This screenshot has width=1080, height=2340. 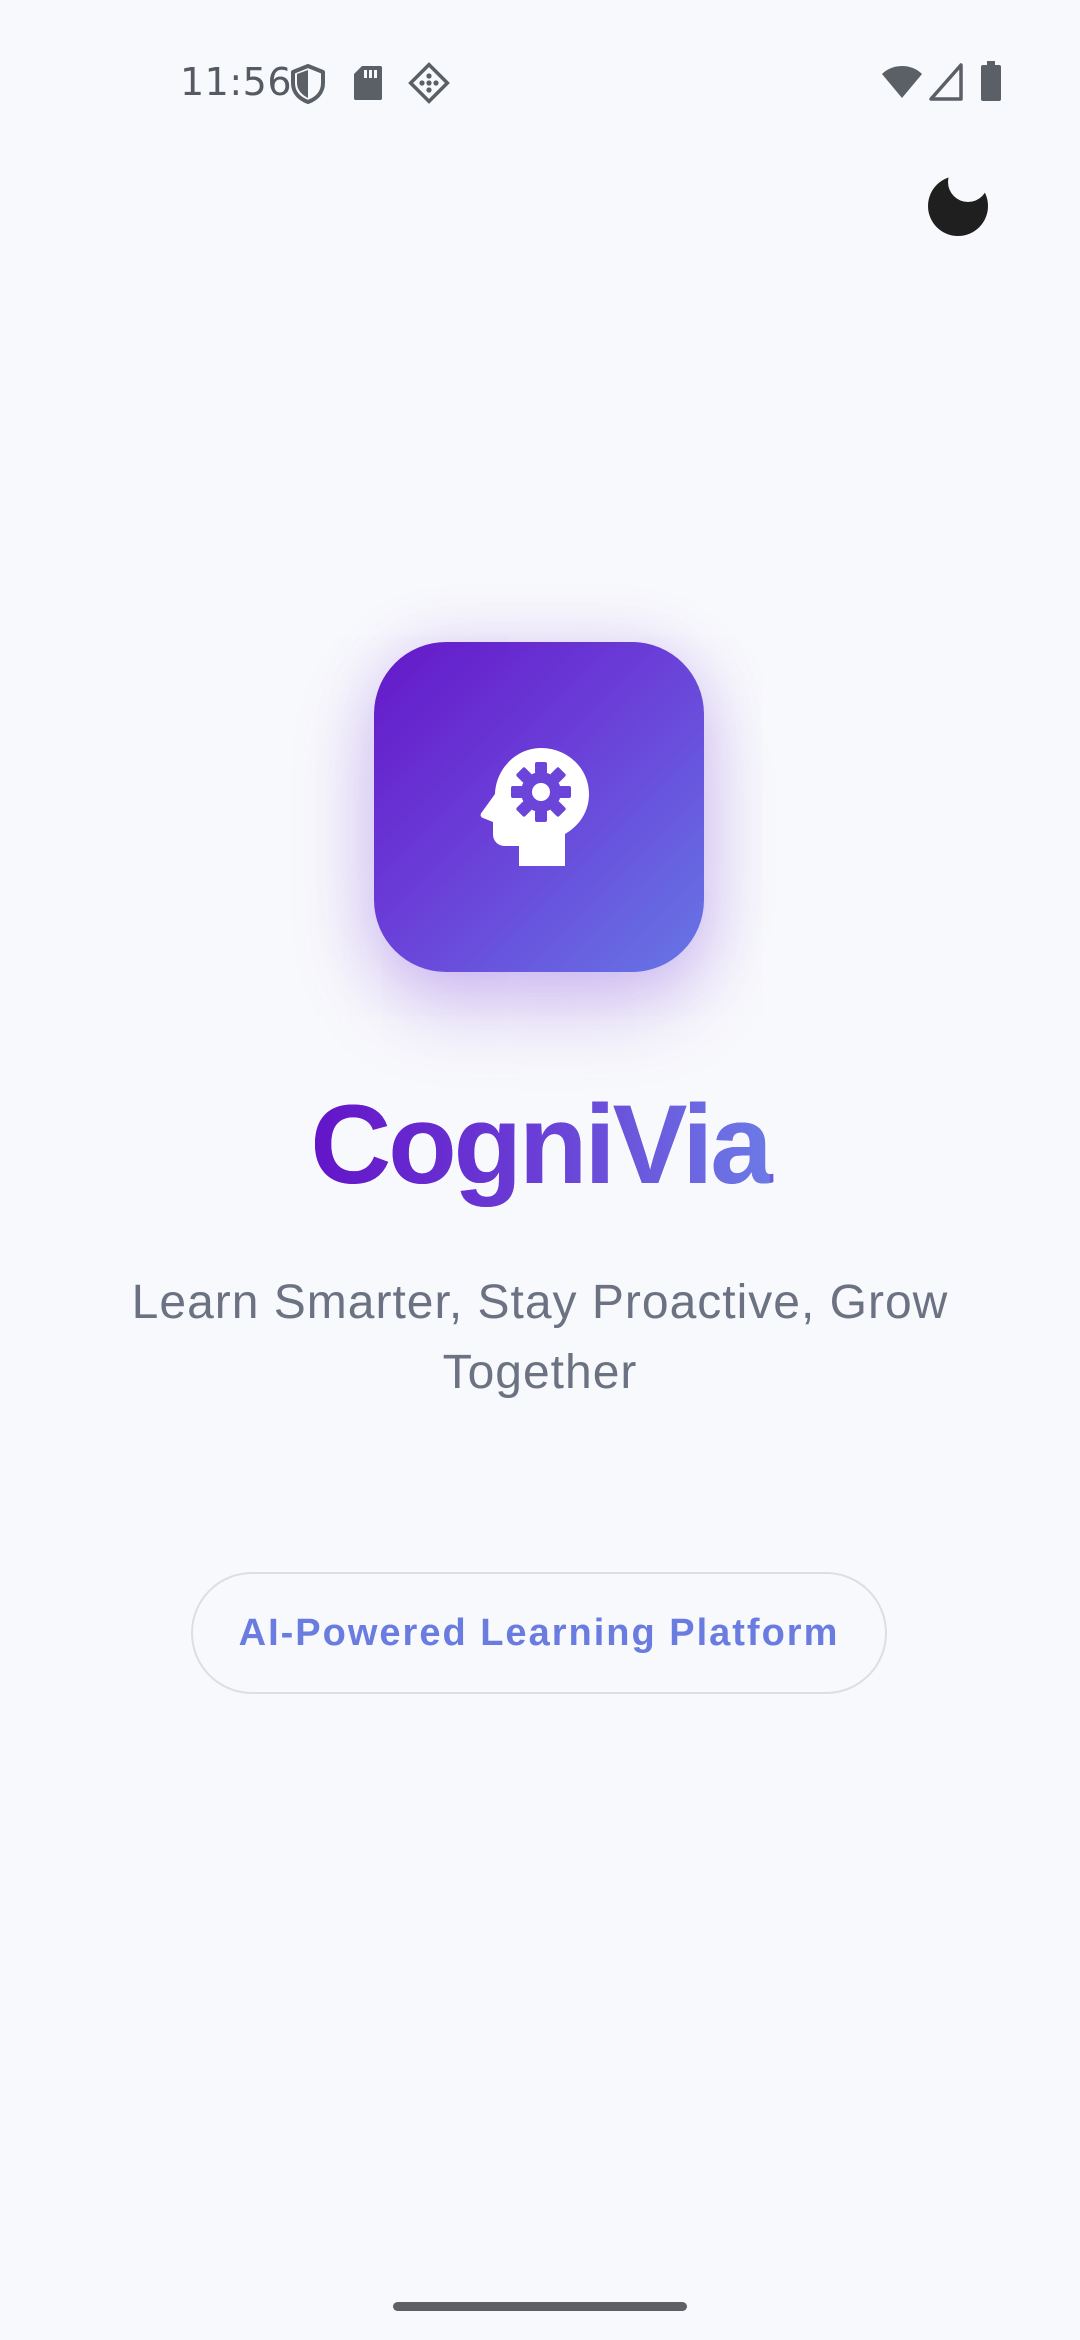 I want to click on moon-icon, so click(x=958, y=206).